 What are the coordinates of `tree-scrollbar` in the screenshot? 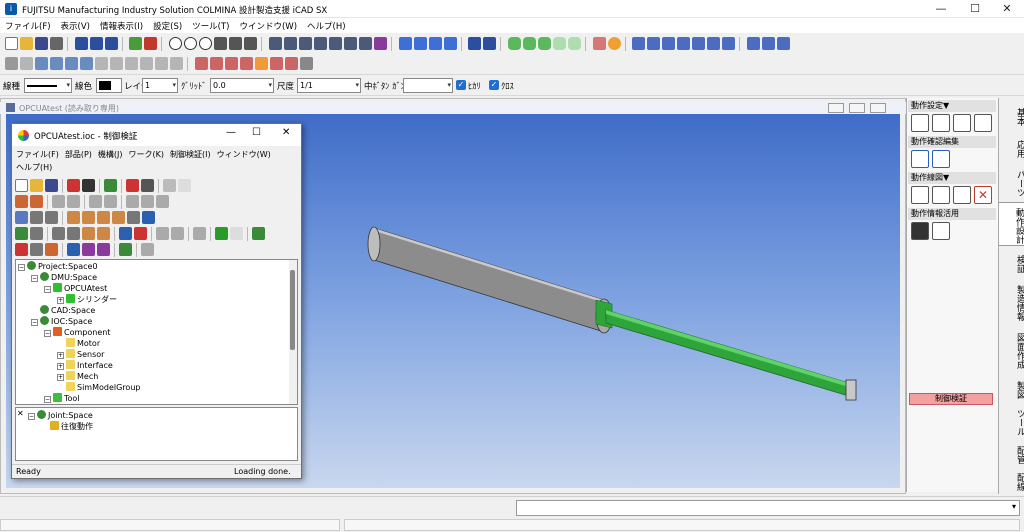 It's located at (293, 332).